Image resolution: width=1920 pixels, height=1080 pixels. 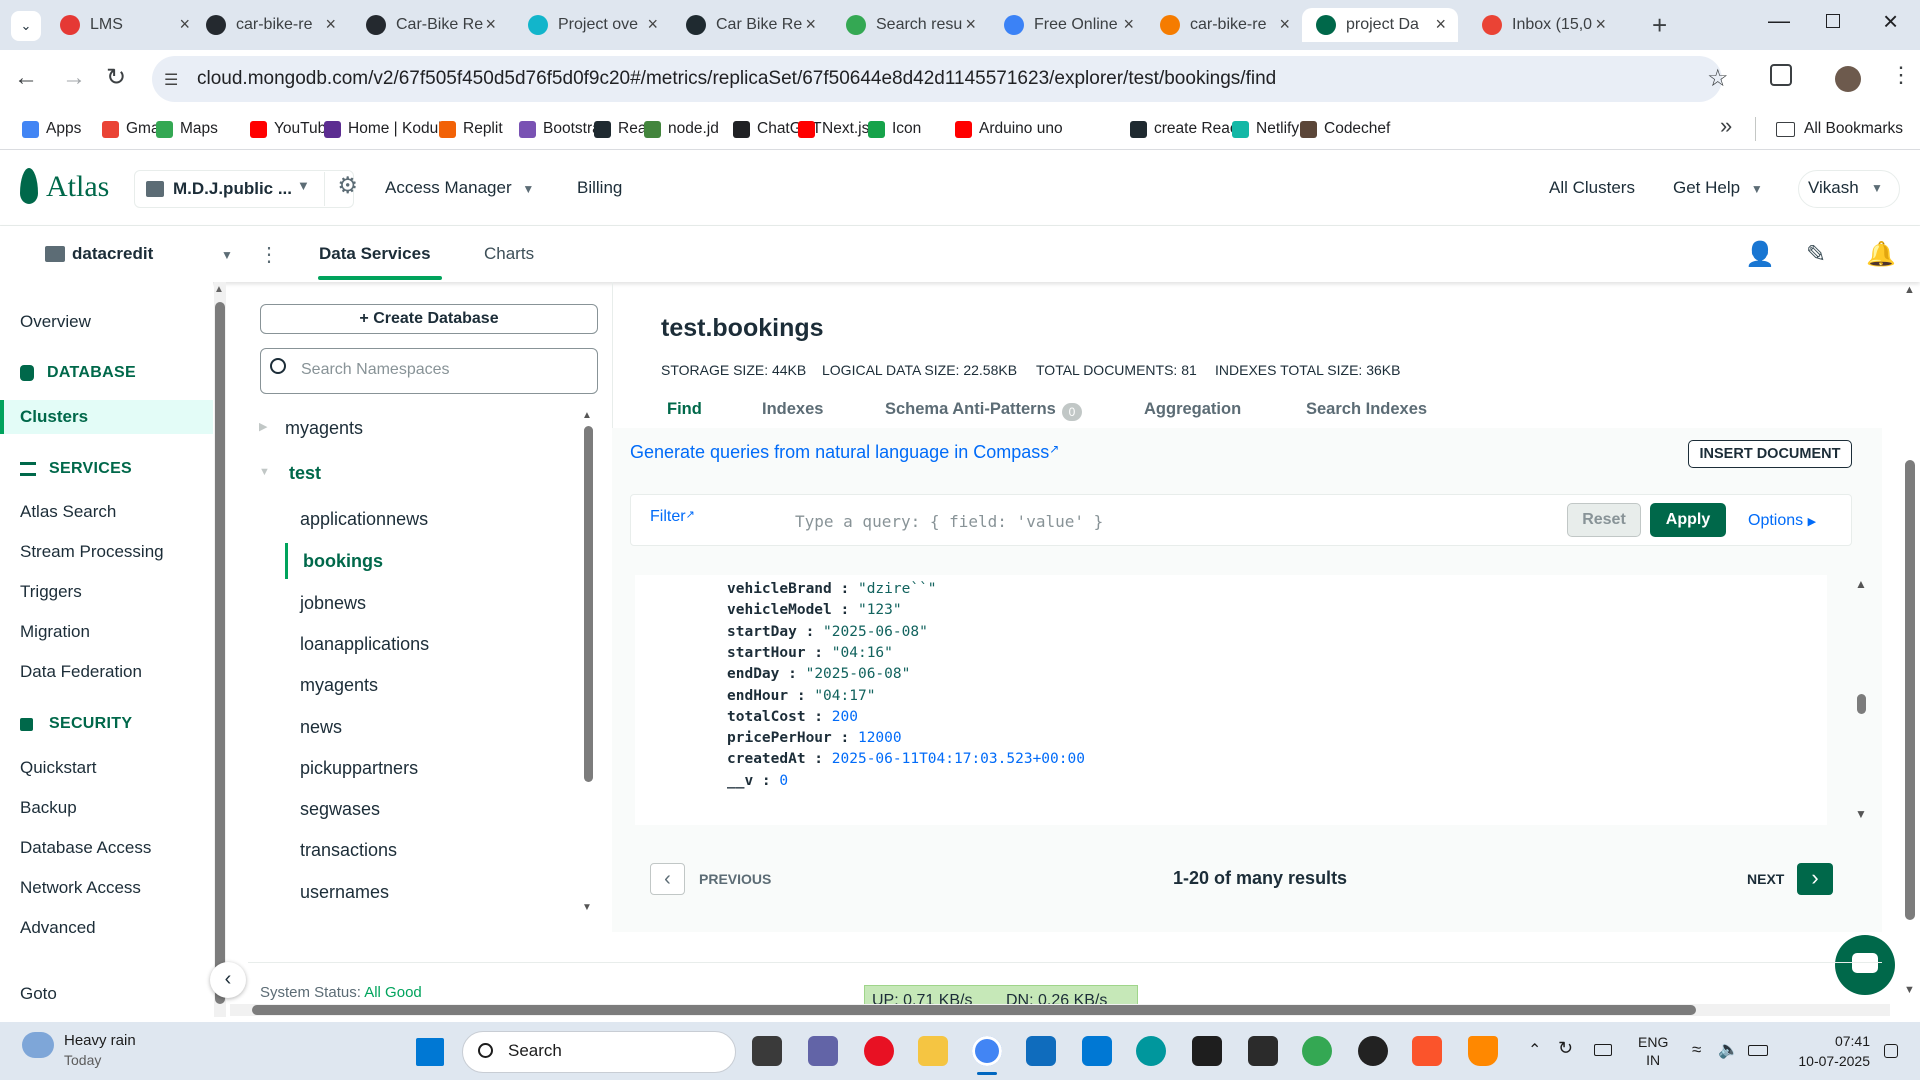 What do you see at coordinates (974, 1010) in the screenshot?
I see `h-scrollbar-thumb` at bounding box center [974, 1010].